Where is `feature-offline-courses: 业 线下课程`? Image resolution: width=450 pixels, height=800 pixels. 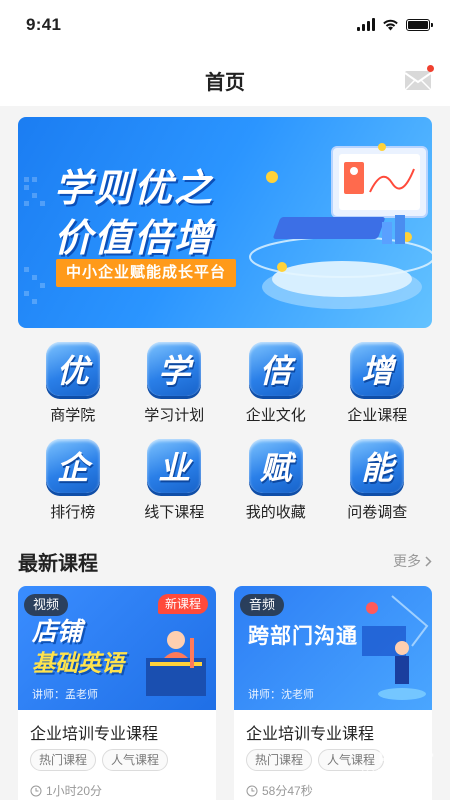 feature-offline-courses: 业 线下课程 is located at coordinates (175, 480).